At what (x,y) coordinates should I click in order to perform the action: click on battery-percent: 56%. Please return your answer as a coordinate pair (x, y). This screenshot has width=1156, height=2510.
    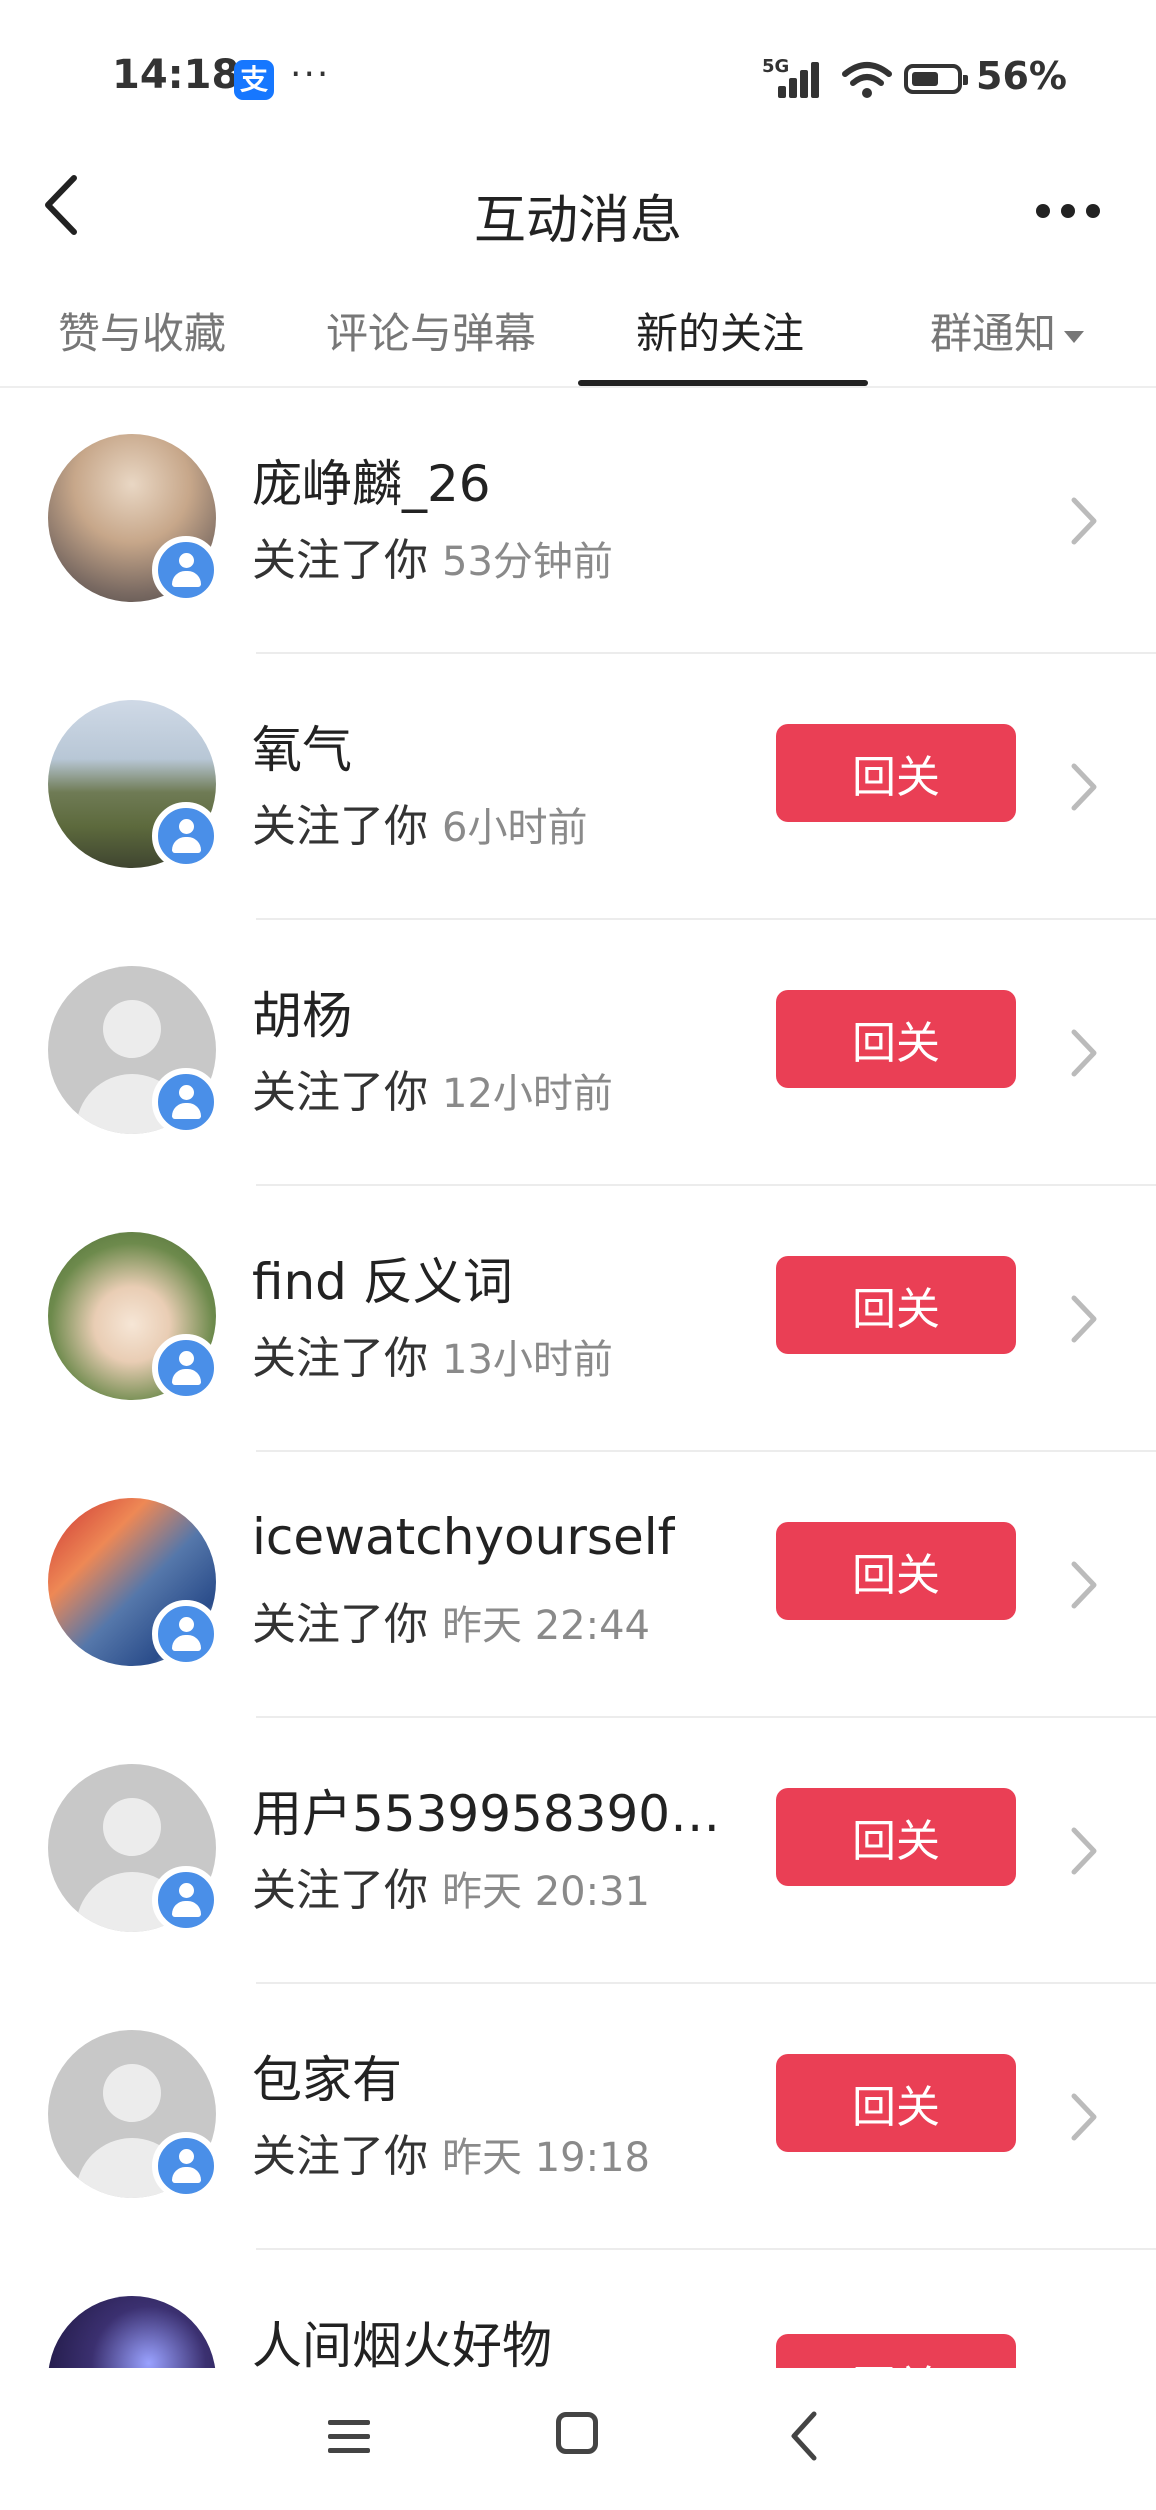
    Looking at the image, I should click on (1021, 76).